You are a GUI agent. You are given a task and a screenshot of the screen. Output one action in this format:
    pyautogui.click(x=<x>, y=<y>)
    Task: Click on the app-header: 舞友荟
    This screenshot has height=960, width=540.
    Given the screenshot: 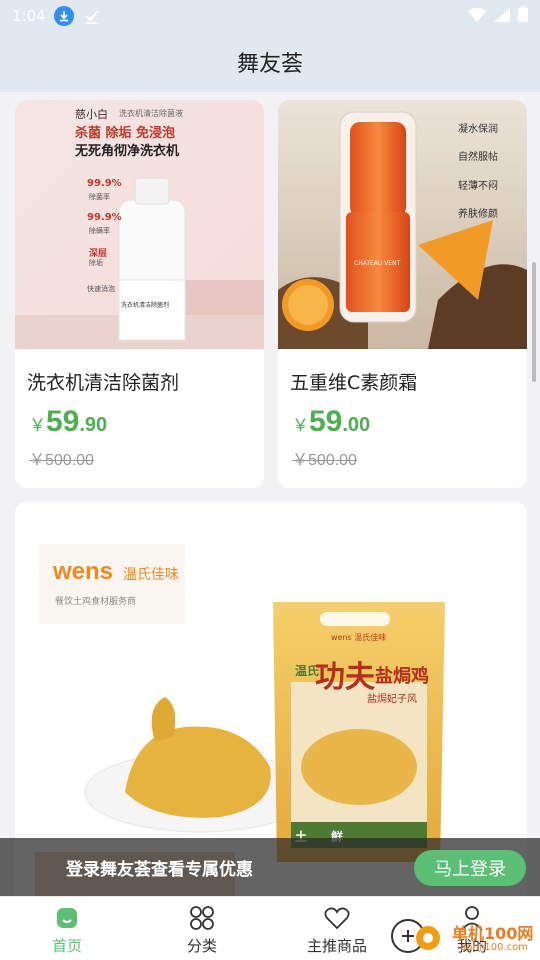 What is the action you would take?
    pyautogui.click(x=270, y=62)
    